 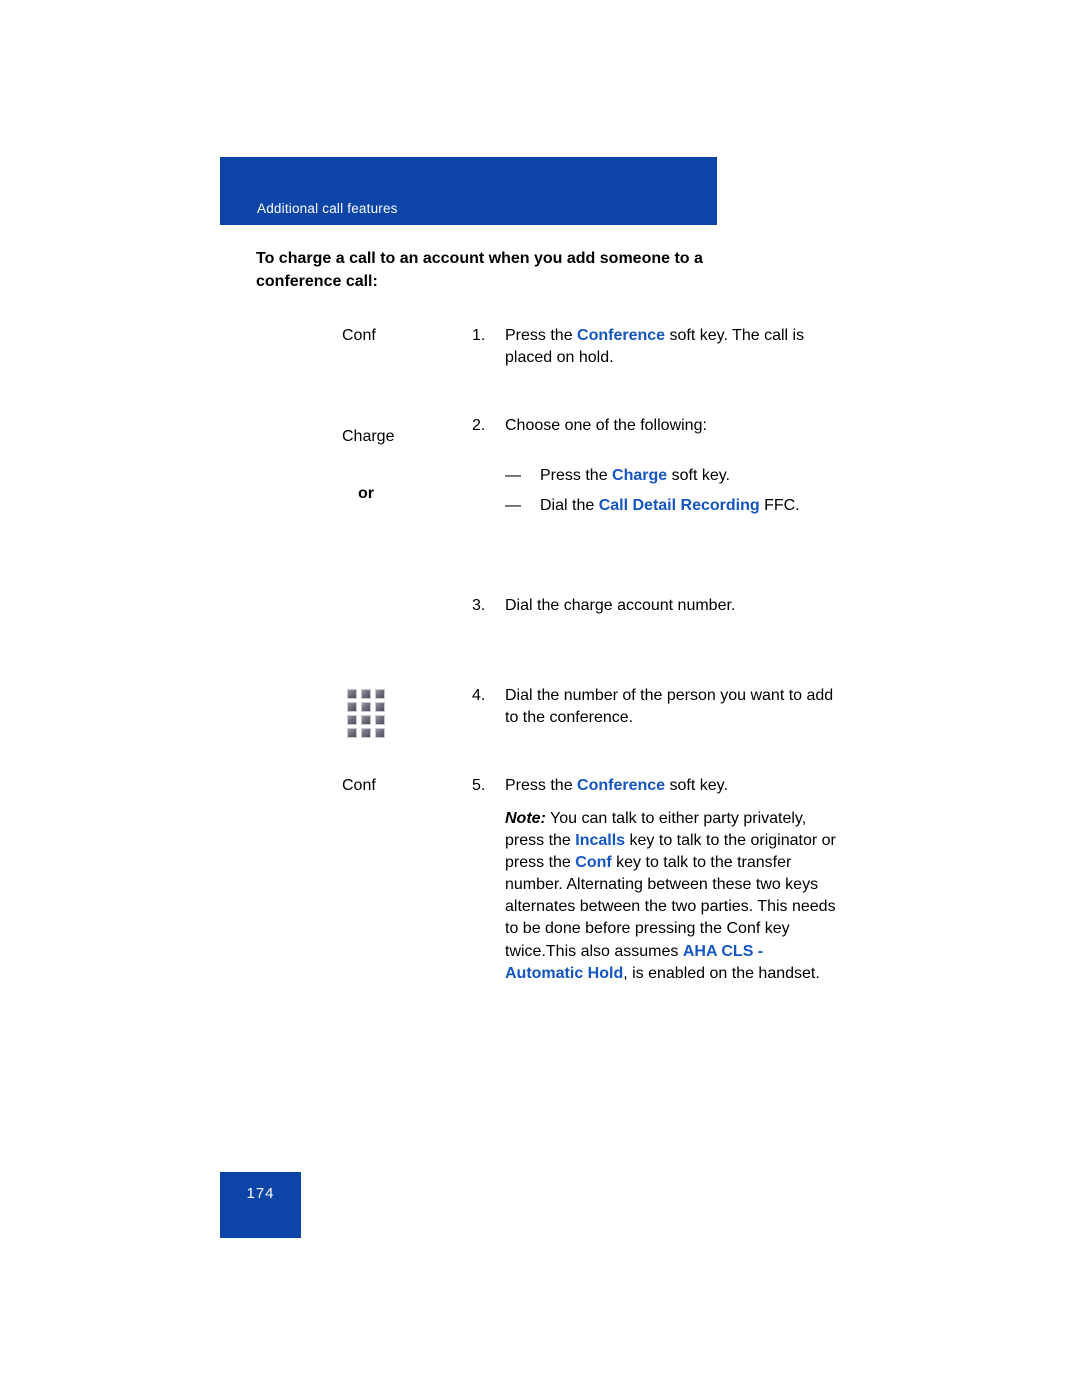 I want to click on step-intro-text: Press the Conference soft key., so click(x=672, y=786).